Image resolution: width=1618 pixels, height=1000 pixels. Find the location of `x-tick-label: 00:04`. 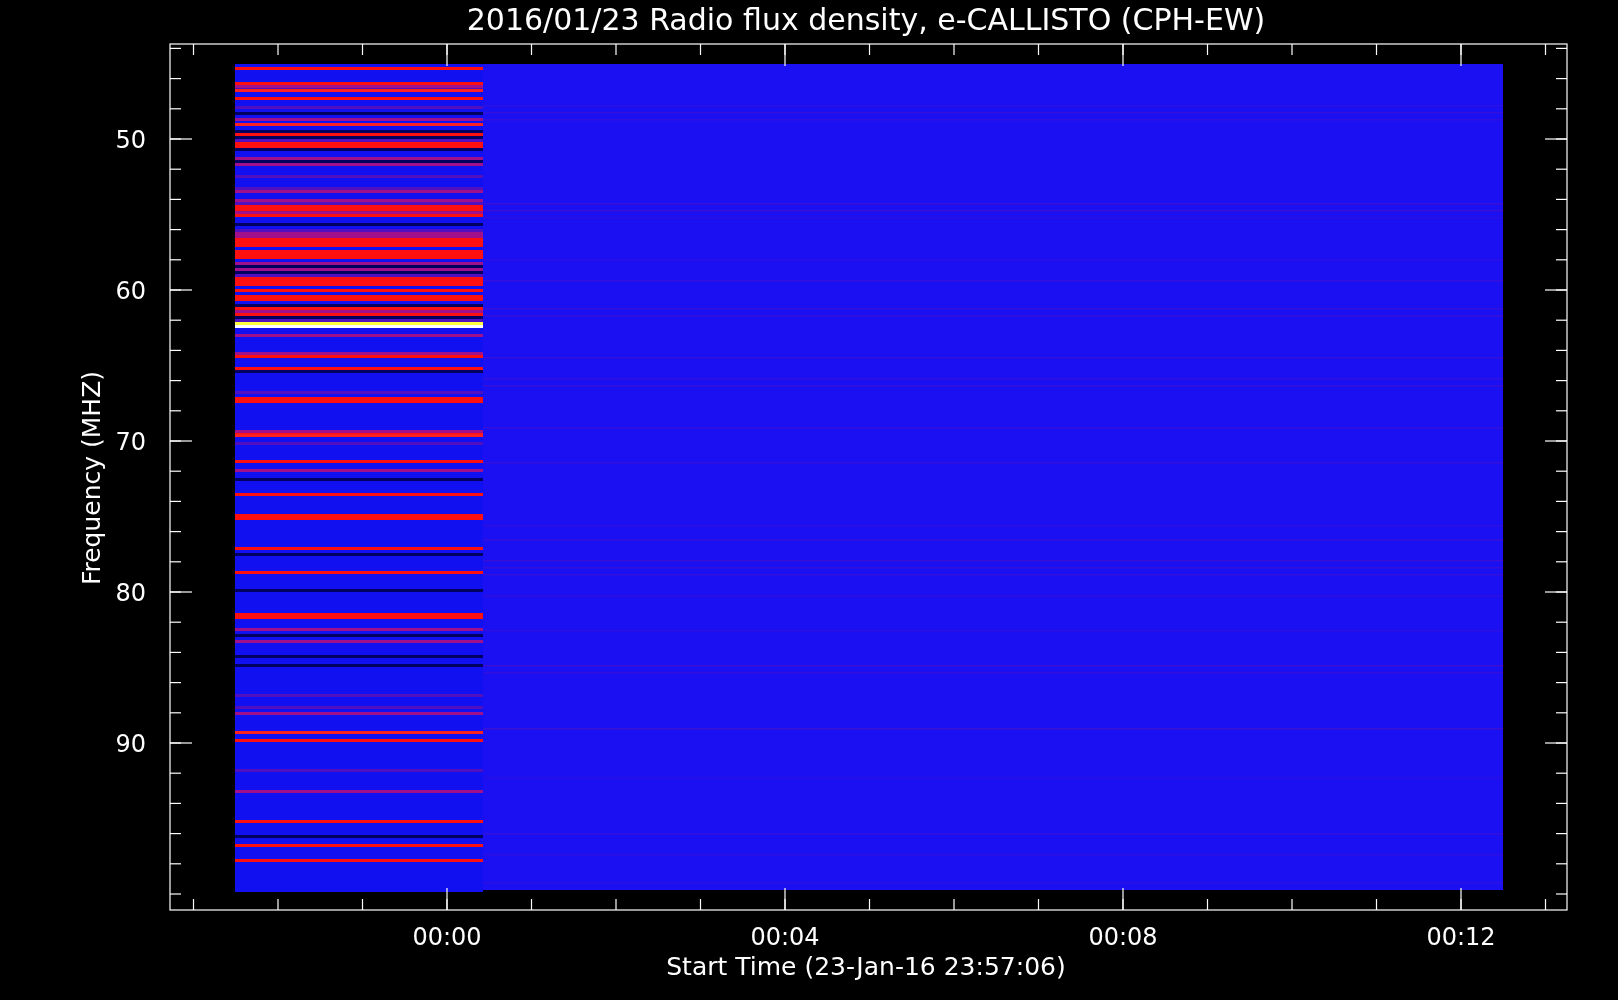

x-tick-label: 00:04 is located at coordinates (785, 937).